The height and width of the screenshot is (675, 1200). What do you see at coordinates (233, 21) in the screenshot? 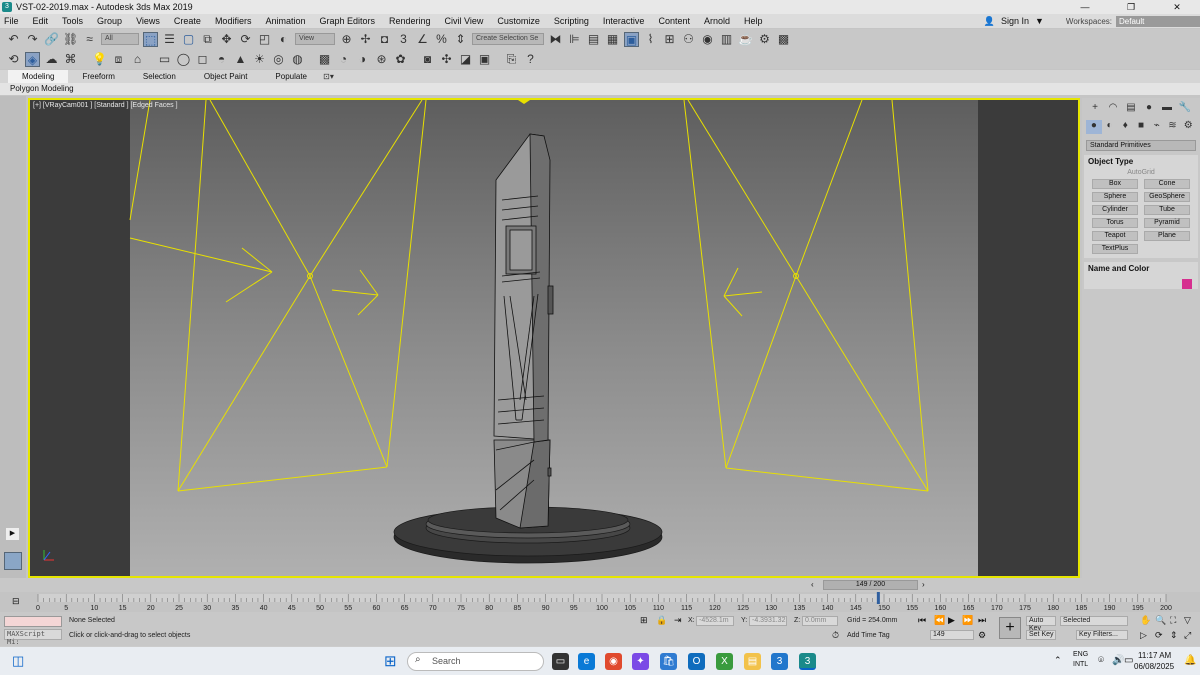
I see `menu-modifiers: Modifiers` at bounding box center [233, 21].